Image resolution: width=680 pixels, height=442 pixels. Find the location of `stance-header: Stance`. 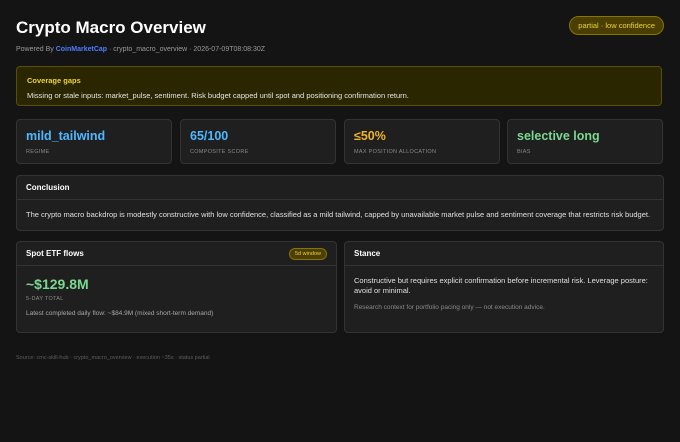

stance-header: Stance is located at coordinates (504, 254).